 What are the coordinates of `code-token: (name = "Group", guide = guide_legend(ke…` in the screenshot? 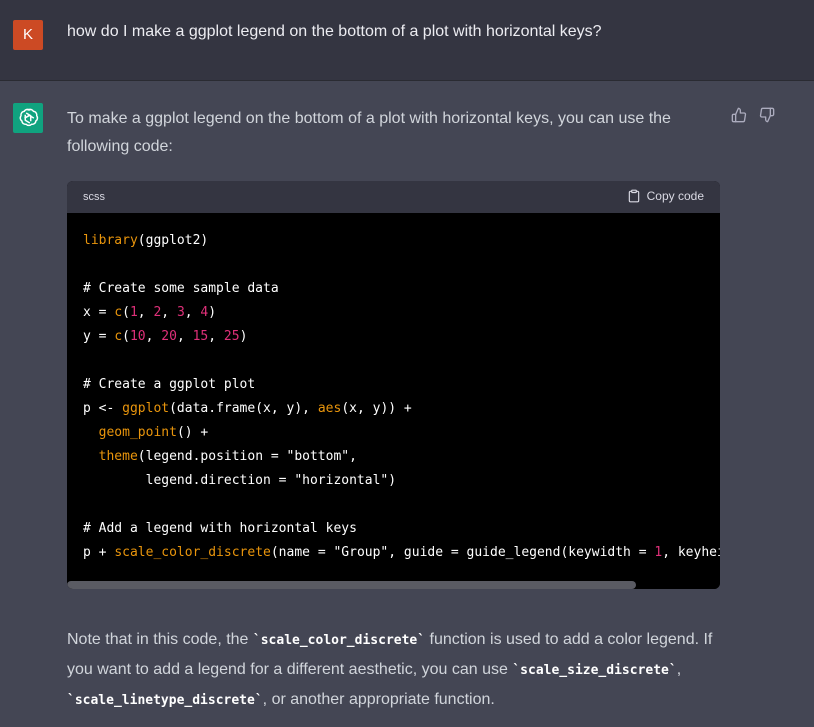 It's located at (462, 552).